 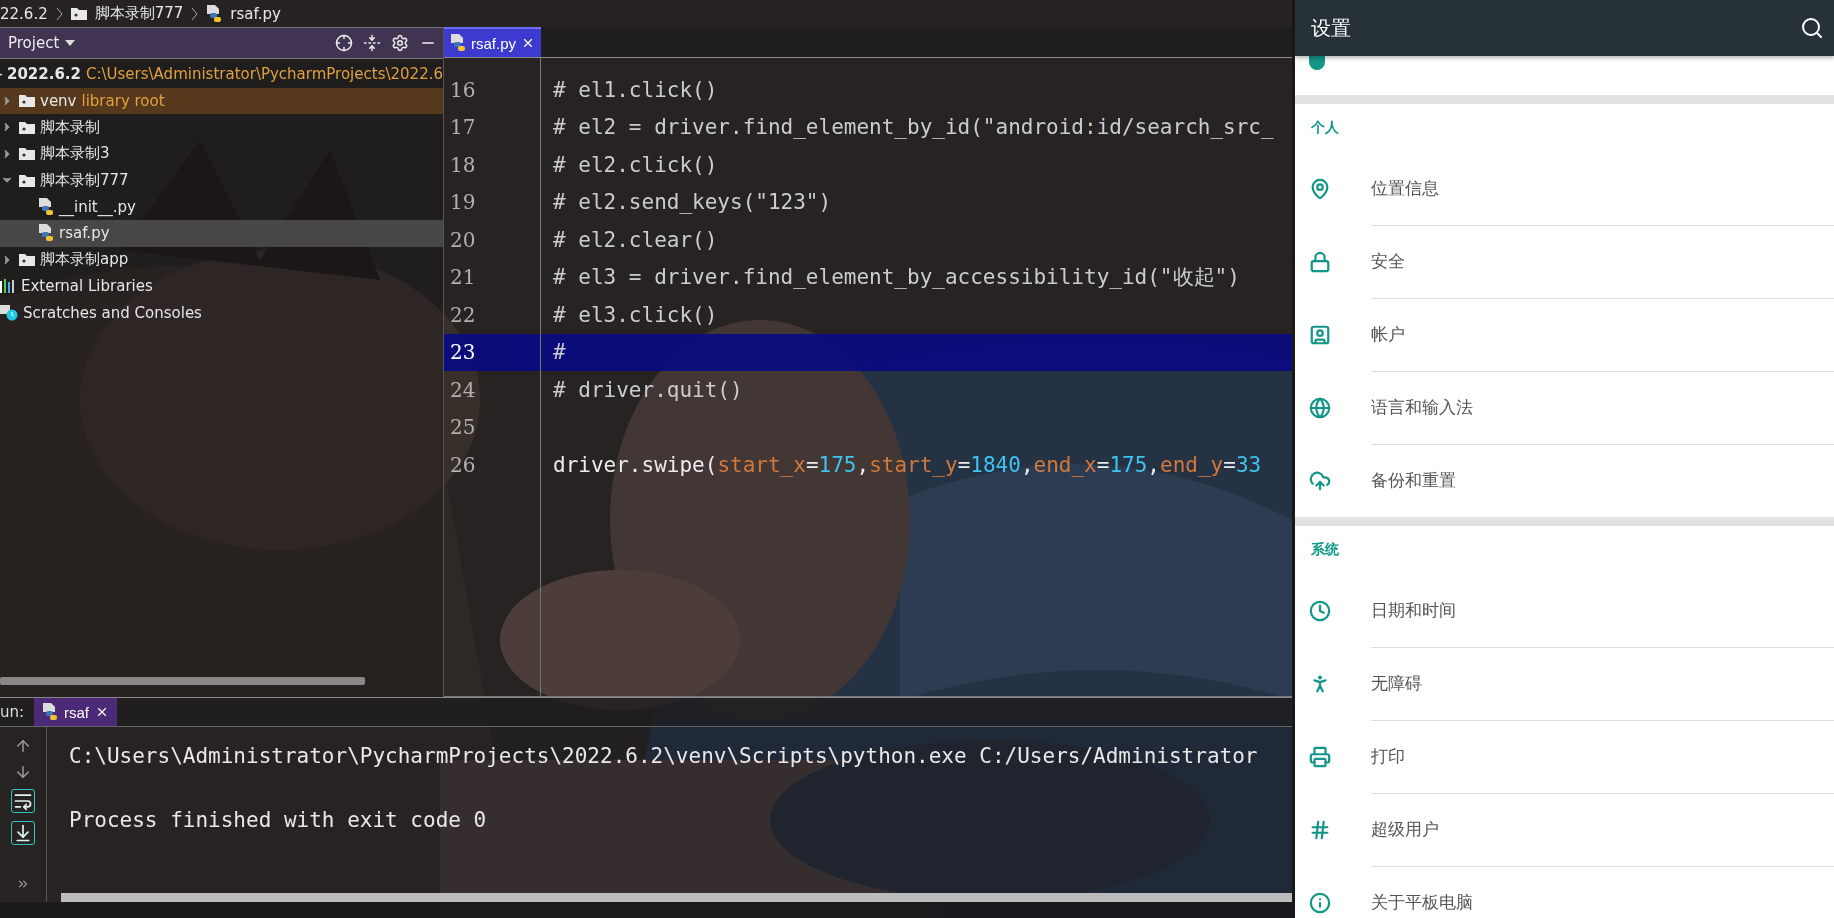 I want to click on code-line: # el2.send_keys("123"), so click(x=692, y=202).